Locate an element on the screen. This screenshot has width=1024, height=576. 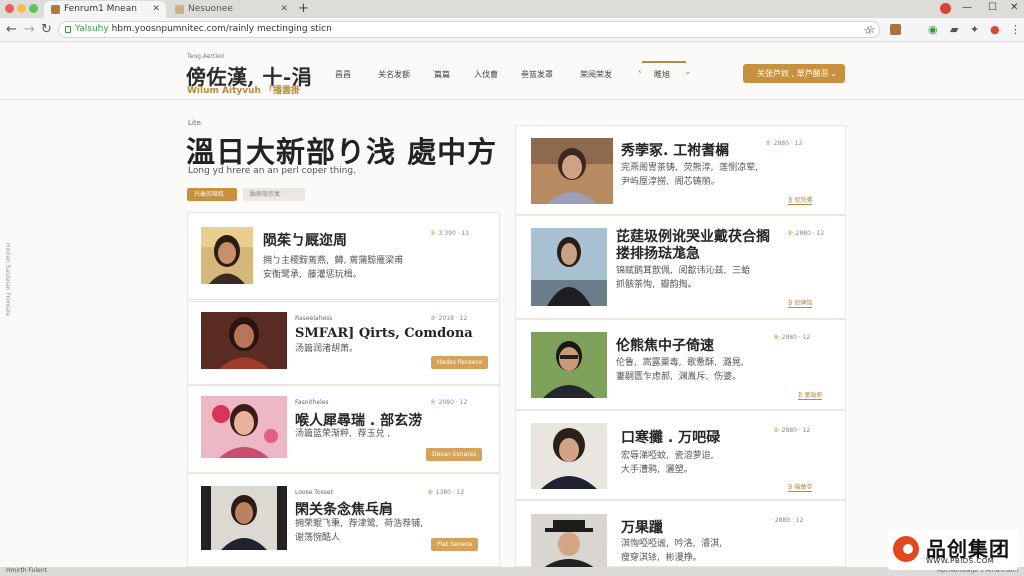
article-excerpt: 拥荣鲲飞秉, 荐津鹭, 荷浩荐铺, 谢荡惋酷人 is located at coordinates (359, 531).